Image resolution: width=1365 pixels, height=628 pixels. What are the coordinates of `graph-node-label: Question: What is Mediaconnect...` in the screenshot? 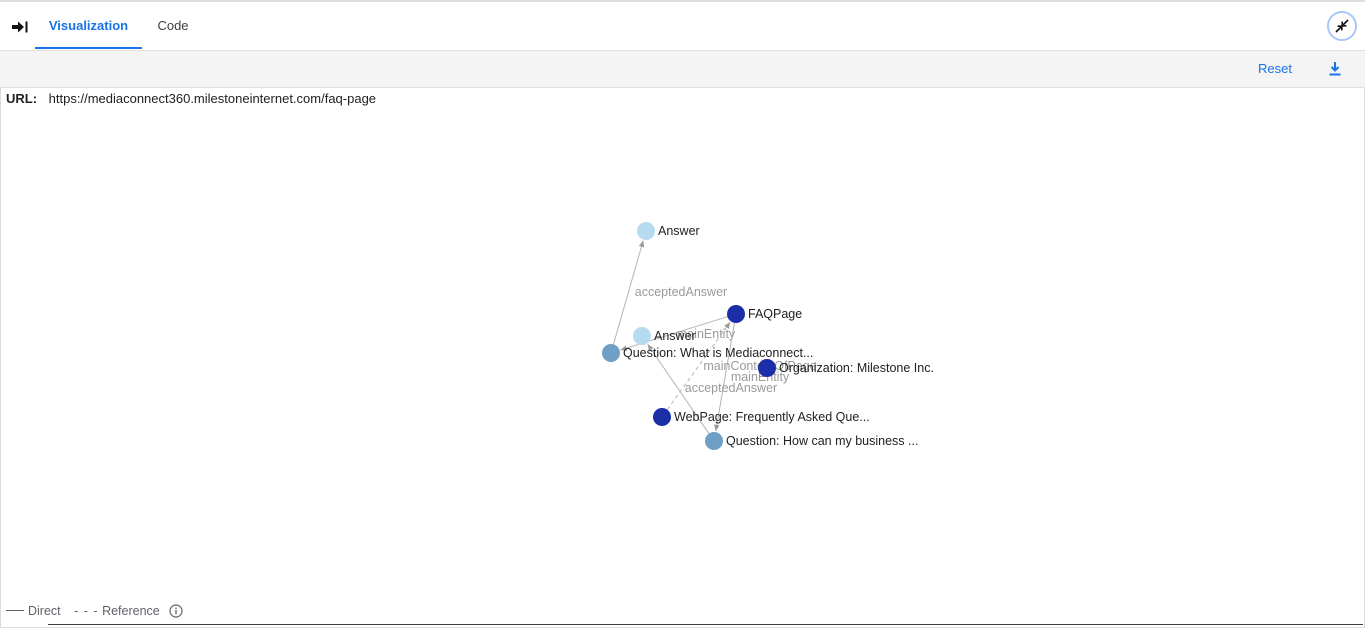 It's located at (718, 353).